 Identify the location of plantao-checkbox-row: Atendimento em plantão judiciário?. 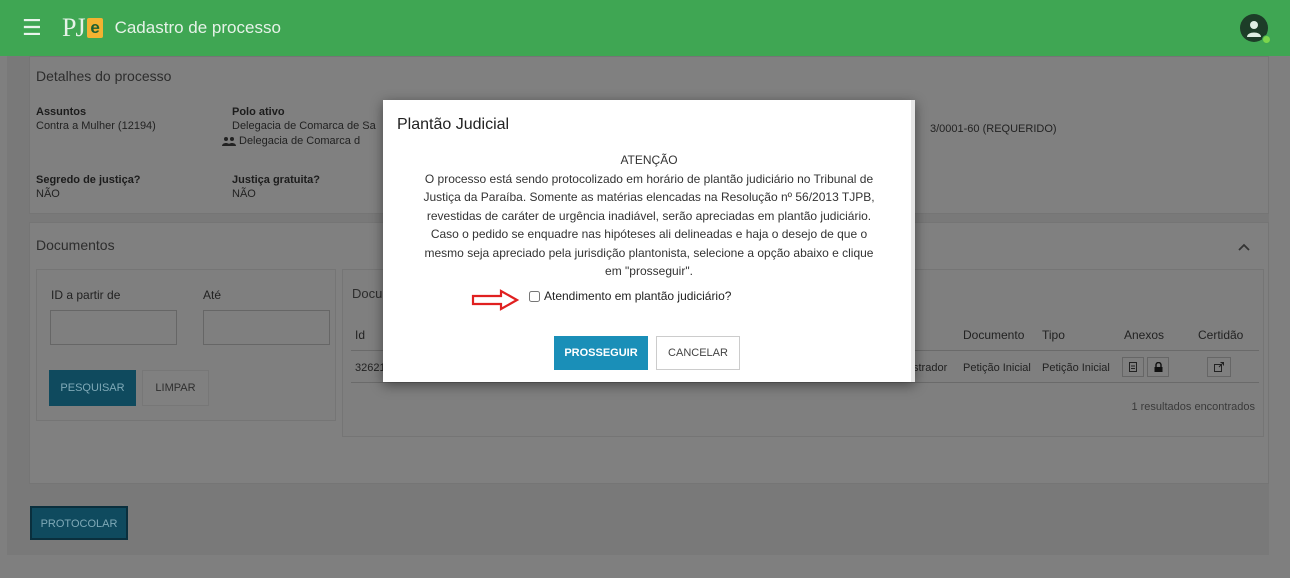
(630, 296).